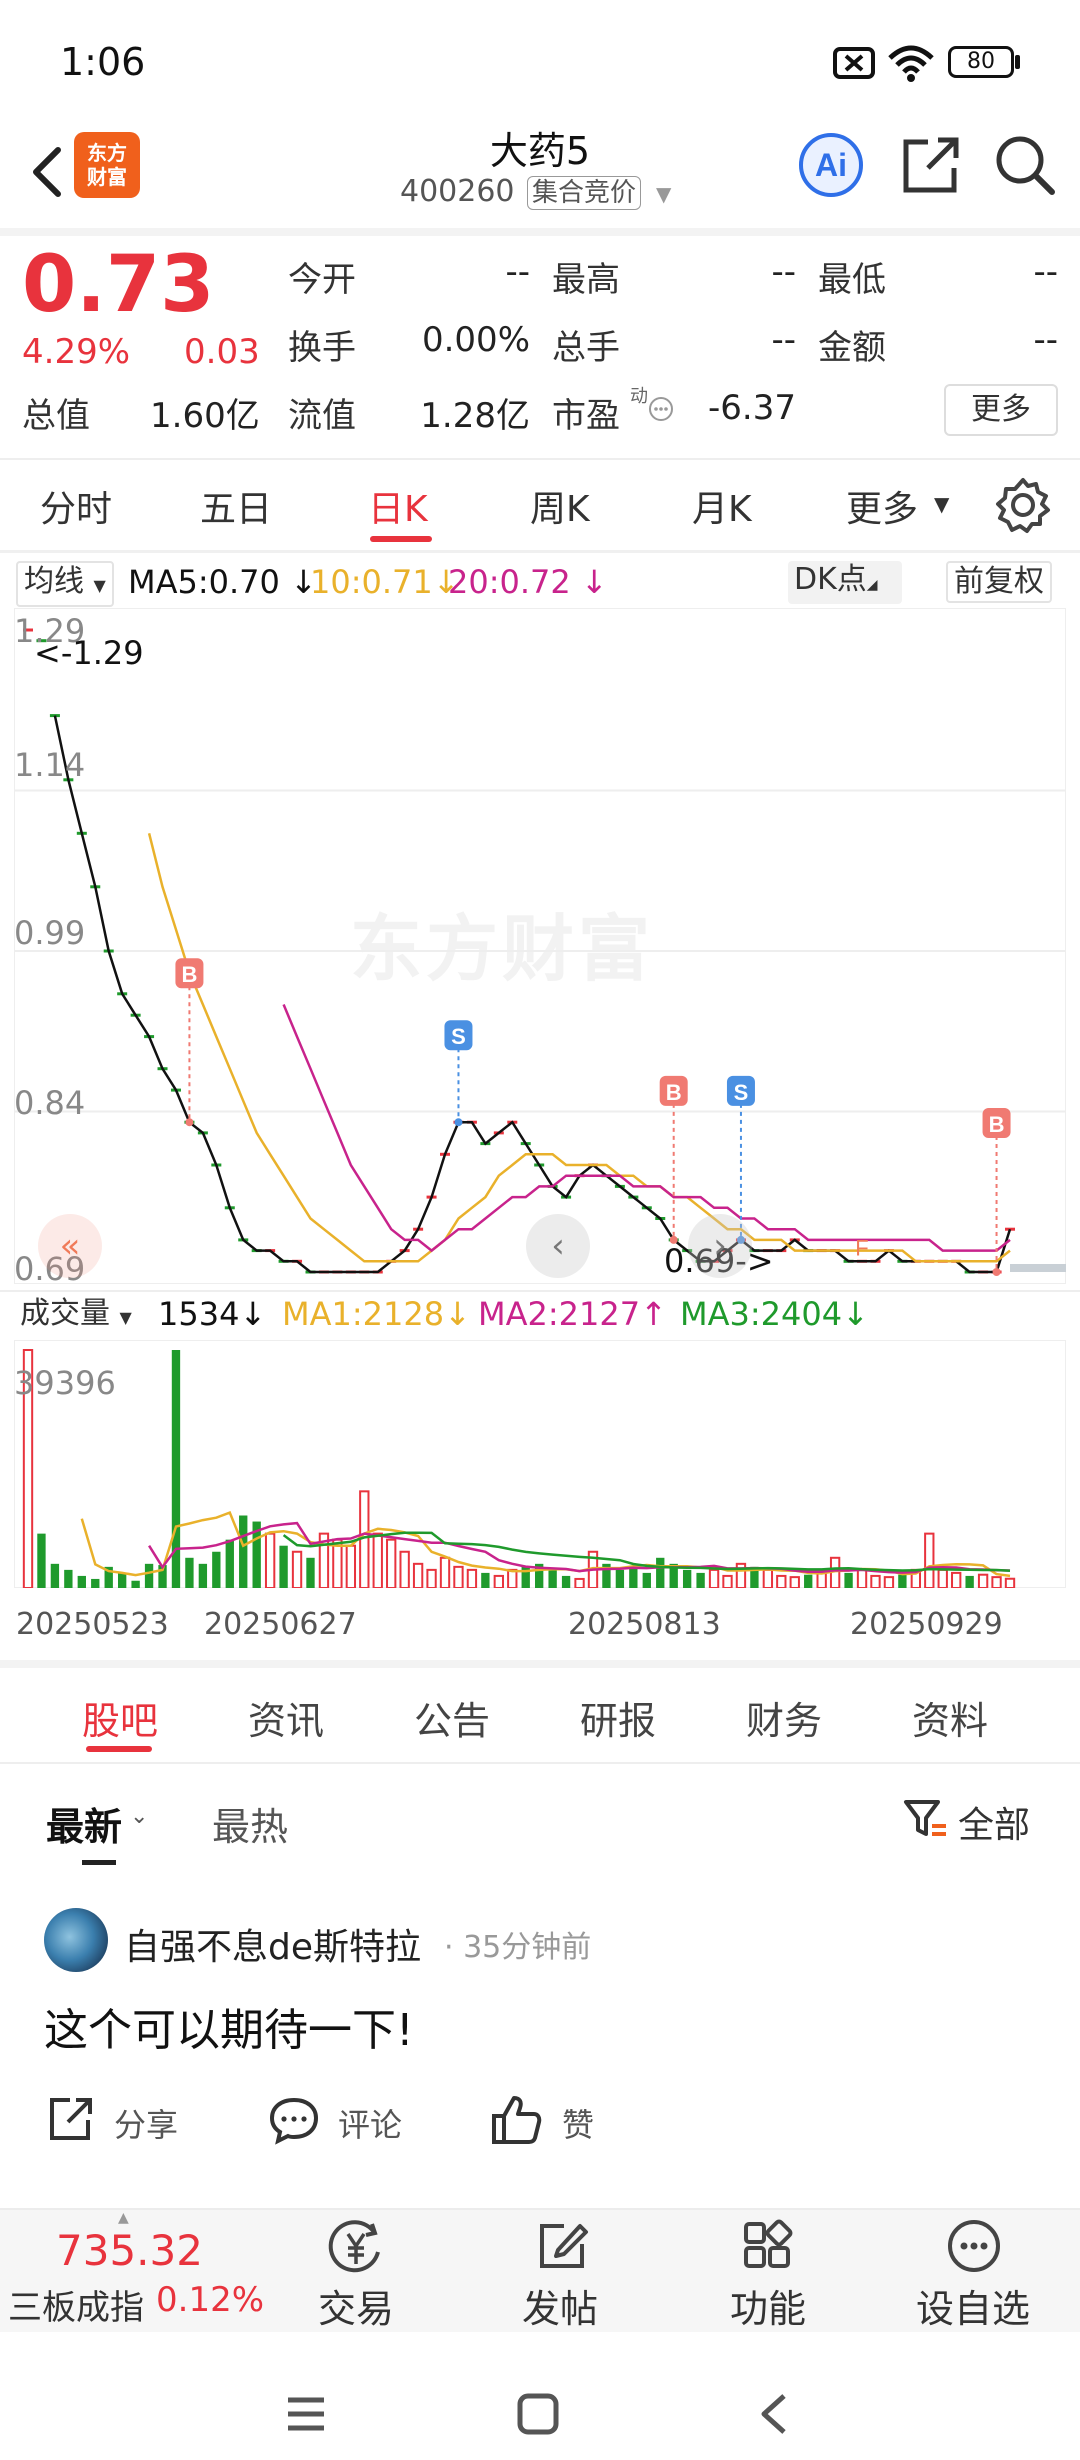  What do you see at coordinates (322, 280) in the screenshot?
I see `today-open-label: 今开` at bounding box center [322, 280].